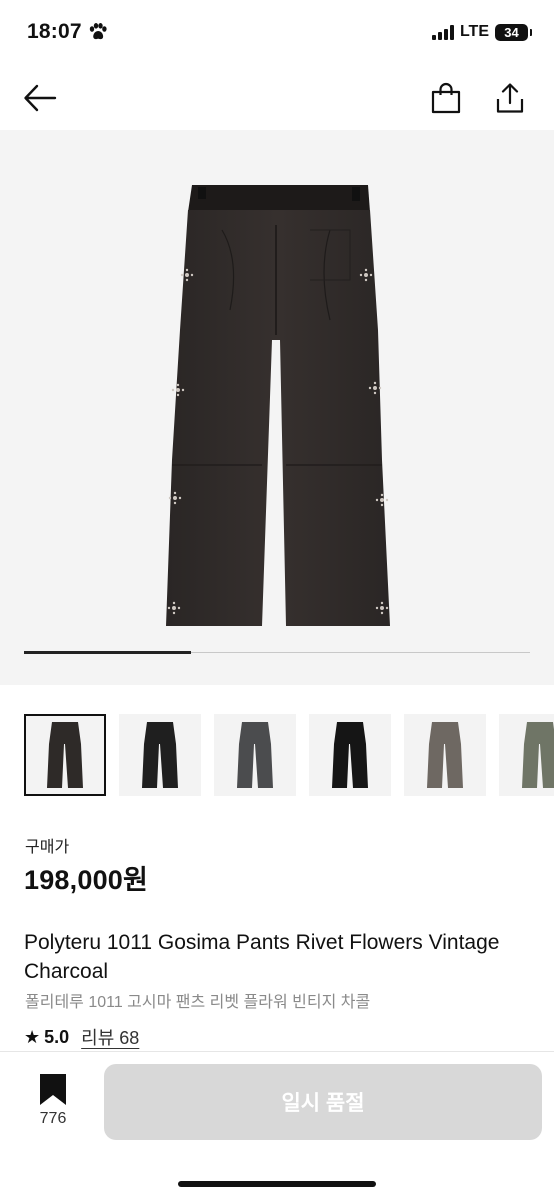  I want to click on sold-out-label: 일시 품절, so click(323, 1103).